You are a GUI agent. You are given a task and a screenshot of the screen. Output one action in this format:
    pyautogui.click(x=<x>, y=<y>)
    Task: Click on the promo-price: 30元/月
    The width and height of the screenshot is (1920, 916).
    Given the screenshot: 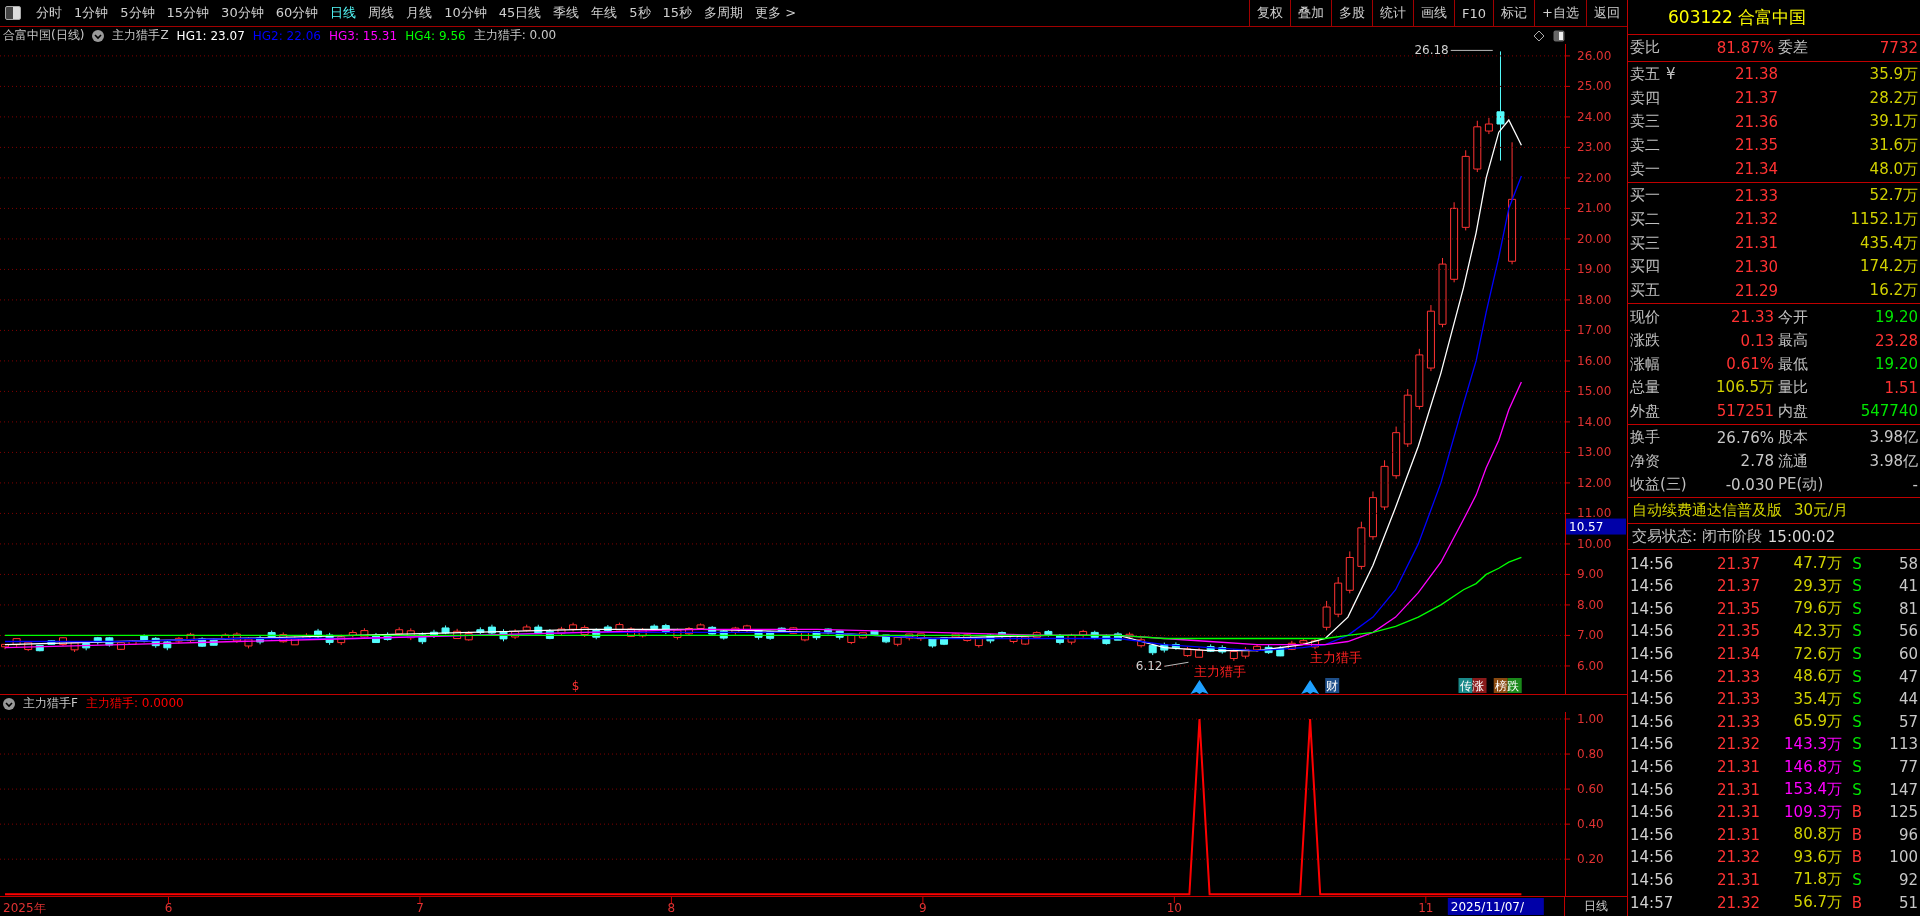 What is the action you would take?
    pyautogui.click(x=1821, y=511)
    